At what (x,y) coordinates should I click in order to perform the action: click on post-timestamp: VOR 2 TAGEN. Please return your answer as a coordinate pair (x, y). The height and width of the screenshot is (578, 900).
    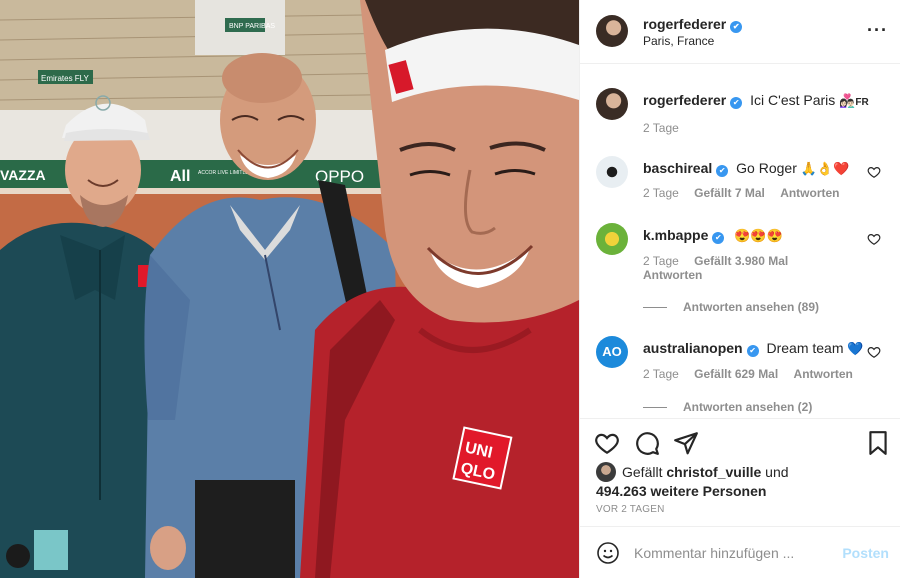
    Looking at the image, I should click on (630, 509).